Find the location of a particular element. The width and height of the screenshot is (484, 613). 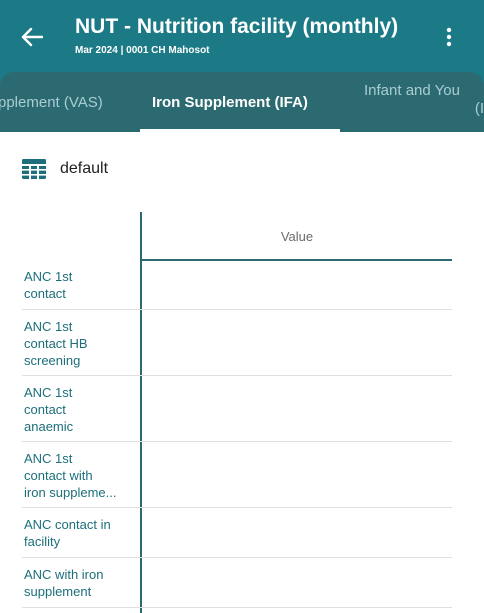

column-header-value: Value is located at coordinates (297, 236).